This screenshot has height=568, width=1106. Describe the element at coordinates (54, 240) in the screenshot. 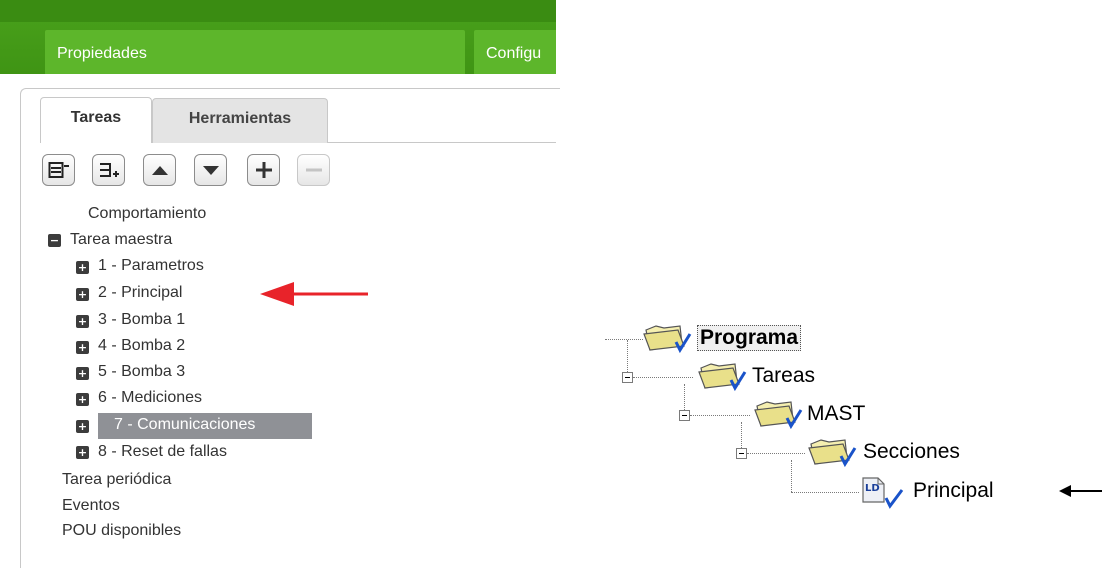

I see `collapse-icon: −` at that location.